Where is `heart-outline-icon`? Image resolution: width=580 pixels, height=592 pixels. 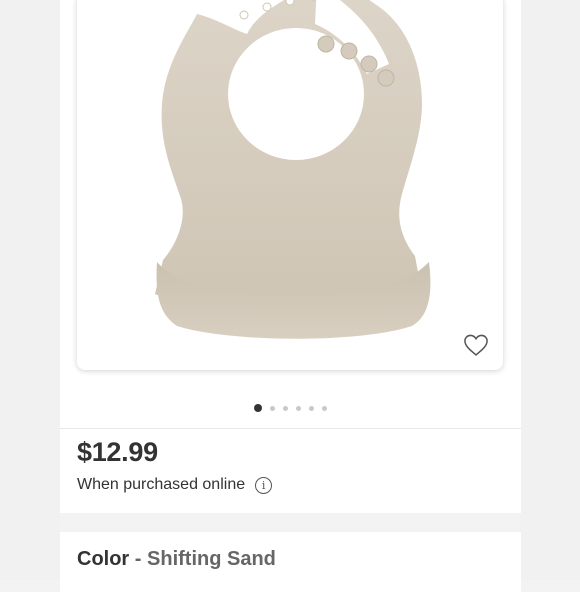
heart-outline-icon is located at coordinates (476, 345).